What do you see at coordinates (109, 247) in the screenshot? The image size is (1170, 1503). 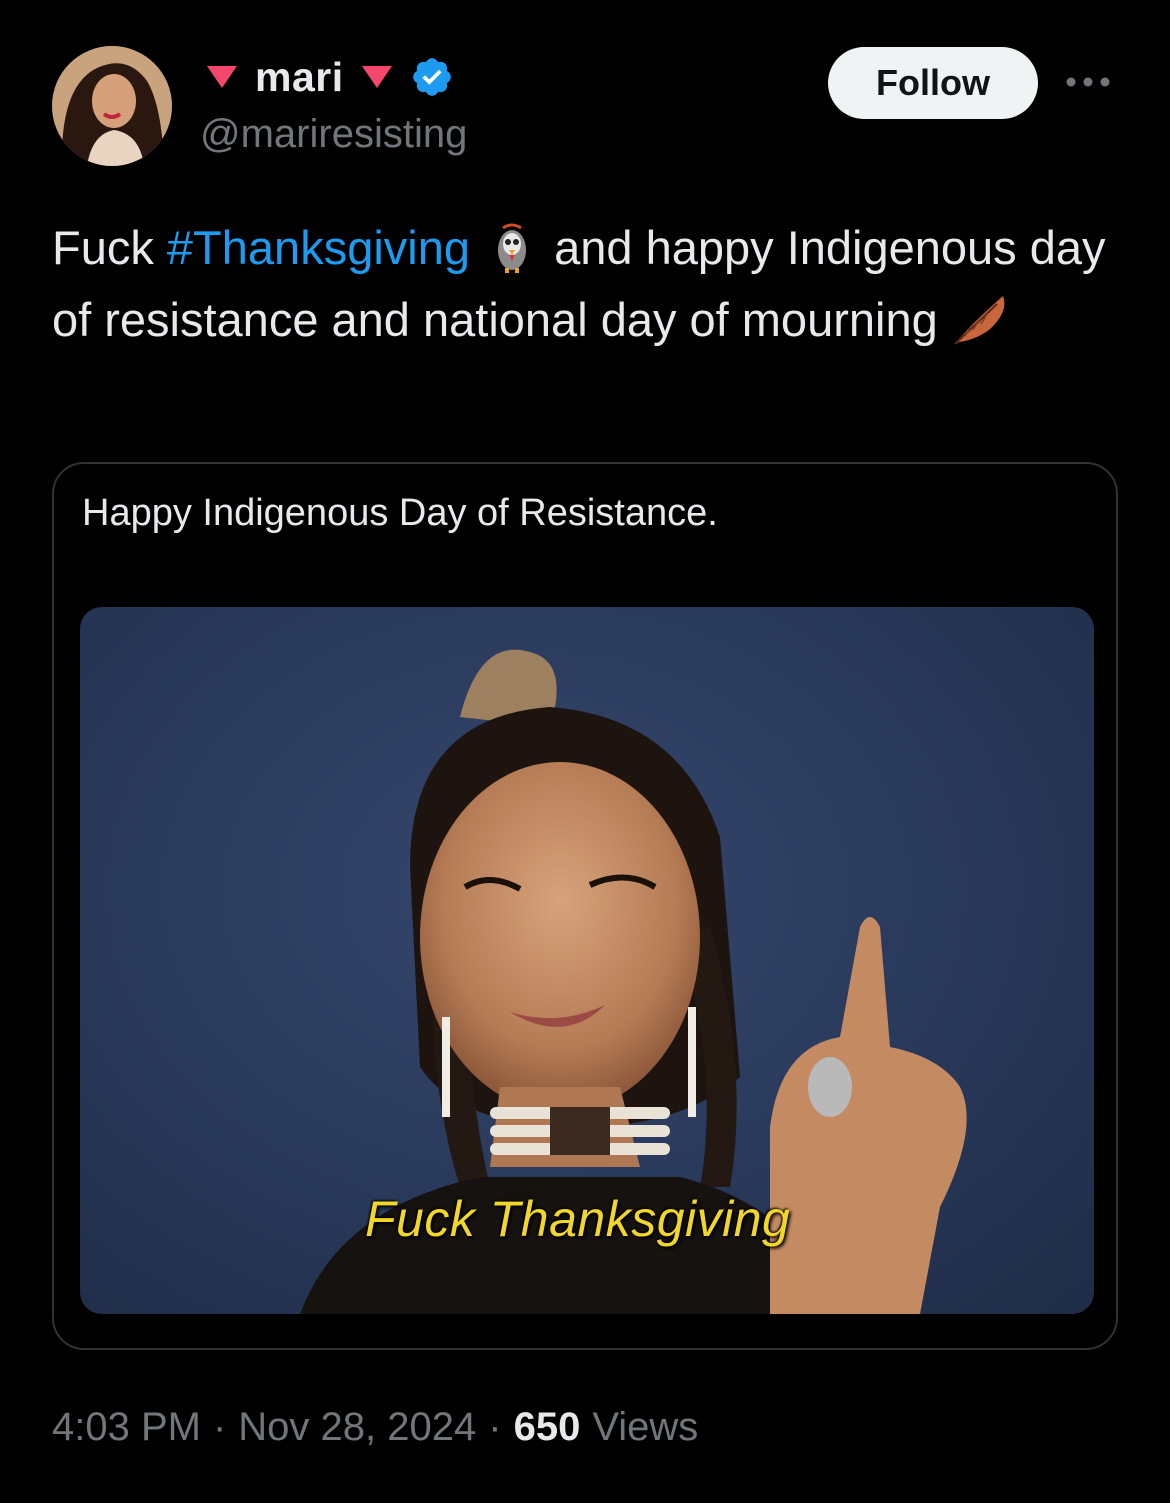 I see `tweet-text-lead: Fuck` at bounding box center [109, 247].